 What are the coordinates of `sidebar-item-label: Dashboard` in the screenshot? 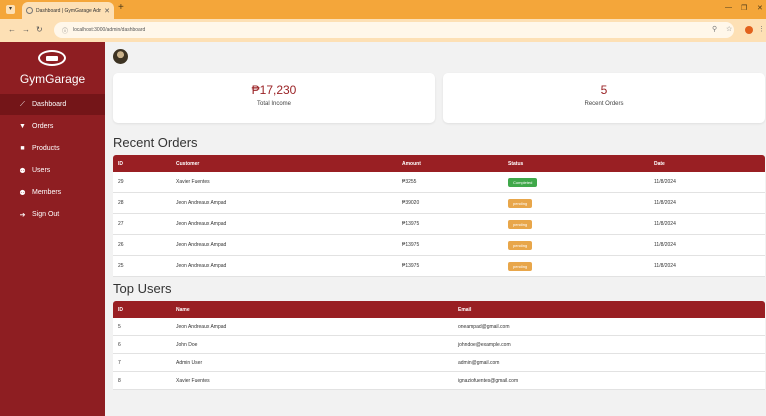 It's located at (49, 104).